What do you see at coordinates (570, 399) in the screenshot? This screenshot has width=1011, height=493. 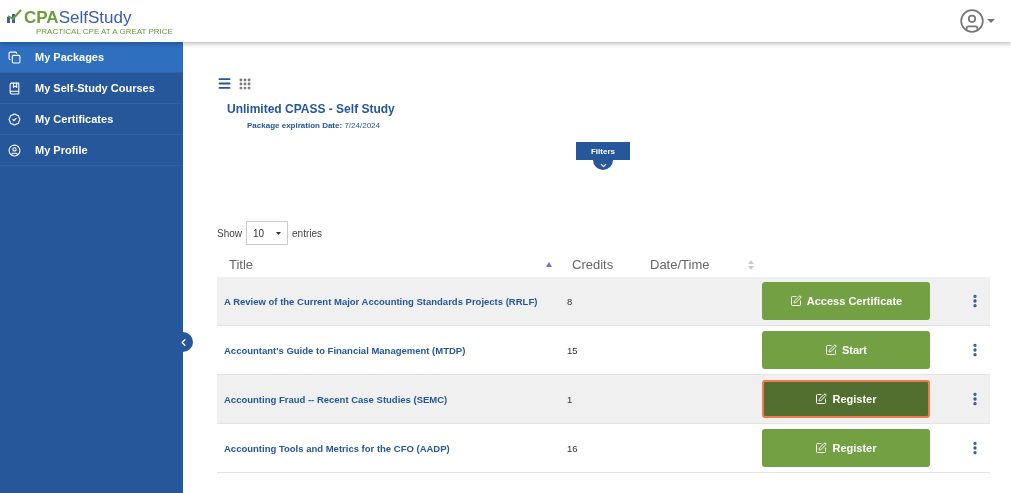 I see `credits-cell-text: 1` at bounding box center [570, 399].